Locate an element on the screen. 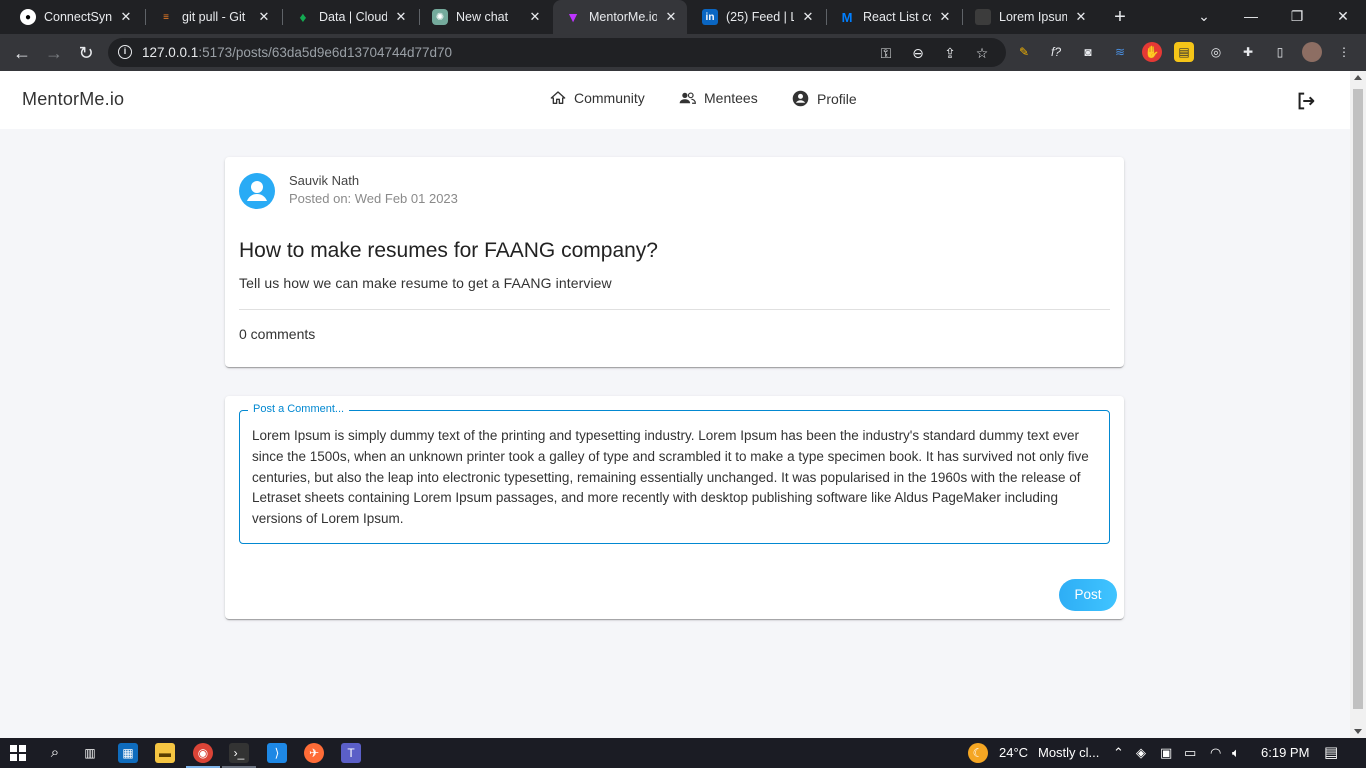 This screenshot has width=1366, height=768. logout-icon is located at coordinates (1306, 101).